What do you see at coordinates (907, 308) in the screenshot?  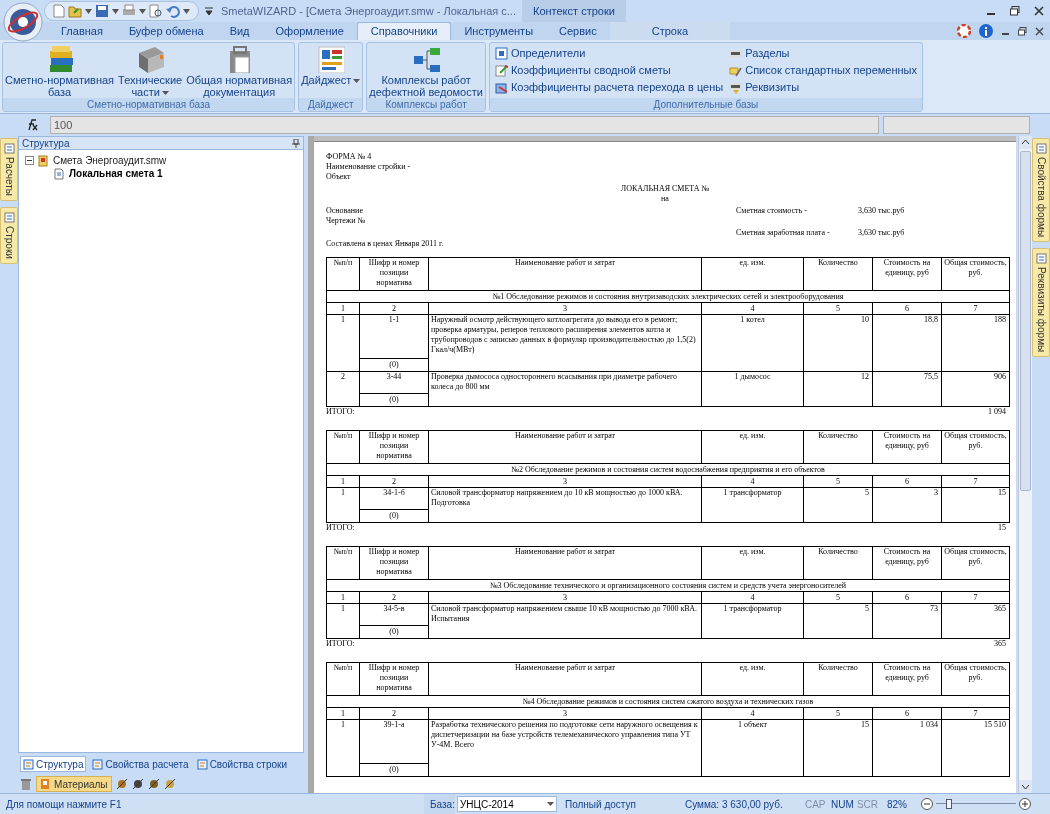 I see `column-number: 6` at bounding box center [907, 308].